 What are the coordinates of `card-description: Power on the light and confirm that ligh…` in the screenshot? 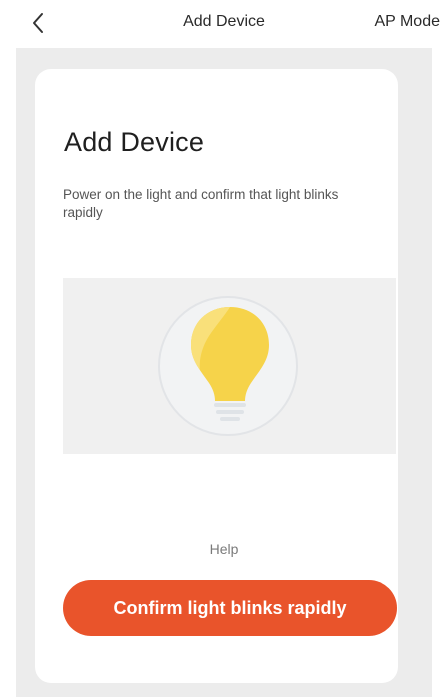 It's located at (201, 203).